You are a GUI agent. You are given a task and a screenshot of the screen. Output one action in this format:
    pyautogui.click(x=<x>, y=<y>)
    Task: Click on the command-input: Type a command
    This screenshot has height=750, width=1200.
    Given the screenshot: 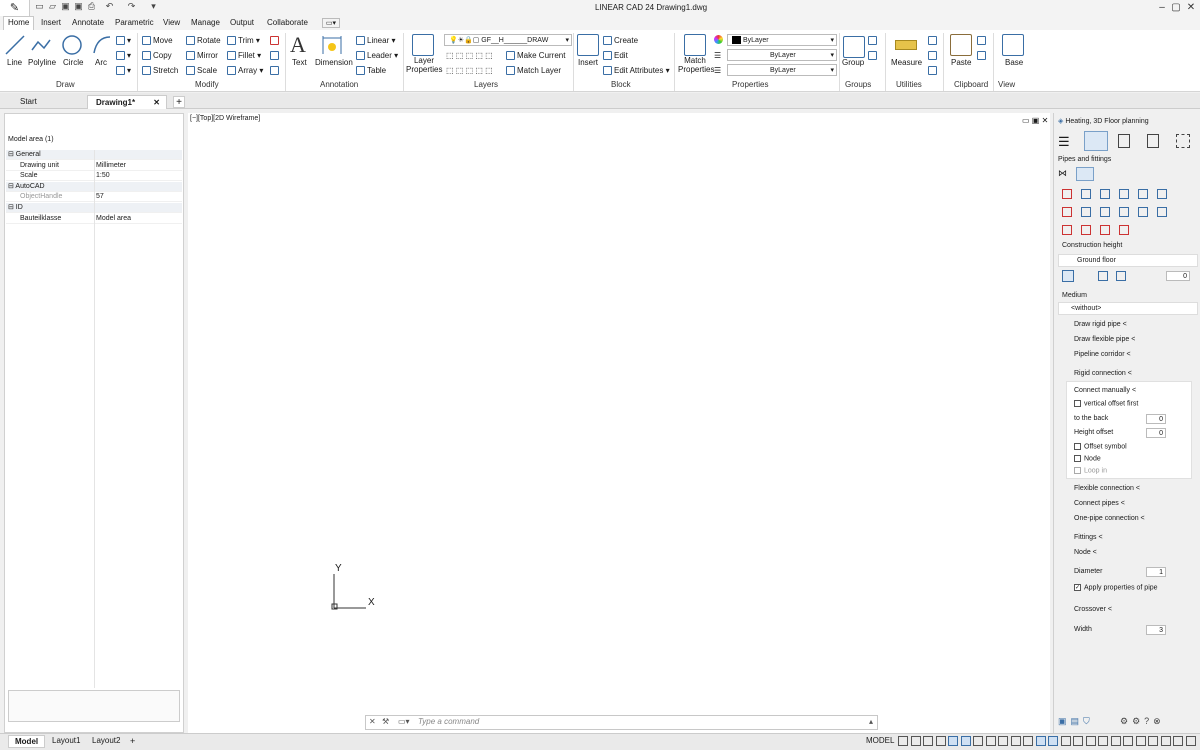 What is the action you would take?
    pyautogui.click(x=448, y=721)
    